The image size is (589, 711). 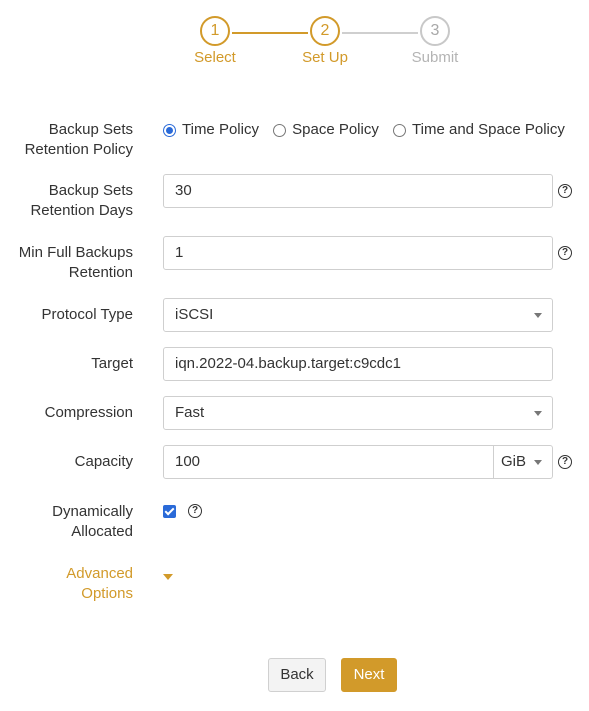 What do you see at coordinates (92, 521) in the screenshot?
I see `dynamically-allocated-label: Dynamically Allocated` at bounding box center [92, 521].